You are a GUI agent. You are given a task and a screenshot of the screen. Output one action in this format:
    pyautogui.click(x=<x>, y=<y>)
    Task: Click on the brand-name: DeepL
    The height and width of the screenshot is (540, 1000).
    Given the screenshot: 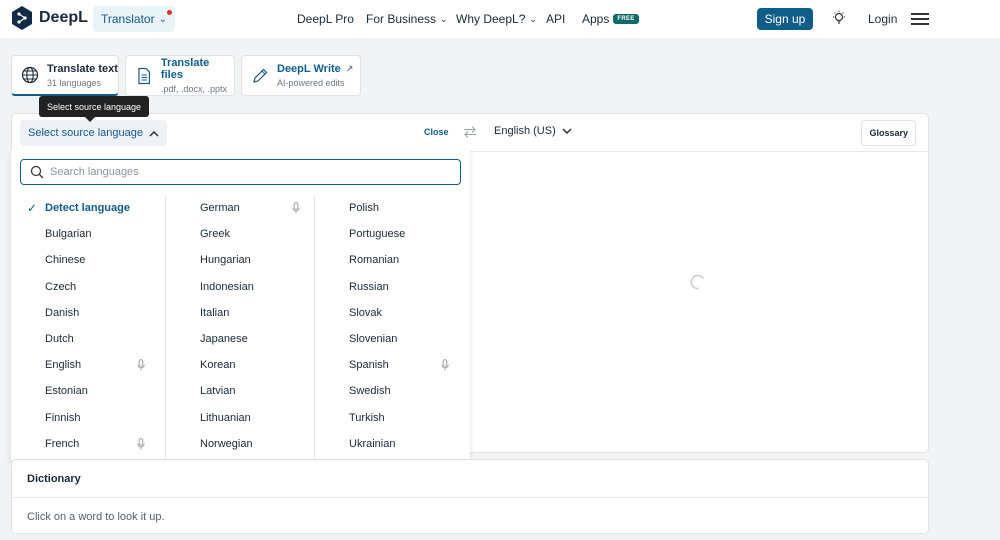 What is the action you would take?
    pyautogui.click(x=63, y=17)
    